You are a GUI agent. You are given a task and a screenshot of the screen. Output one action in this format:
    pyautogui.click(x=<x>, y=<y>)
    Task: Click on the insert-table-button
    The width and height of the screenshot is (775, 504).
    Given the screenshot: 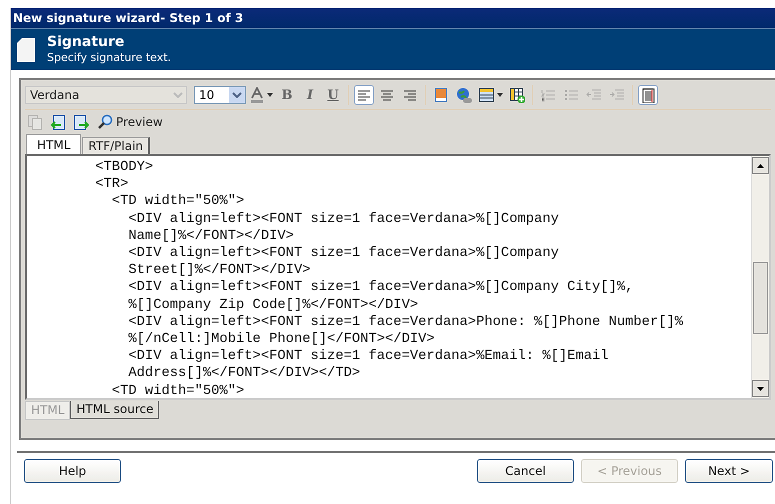 What is the action you would take?
    pyautogui.click(x=517, y=95)
    